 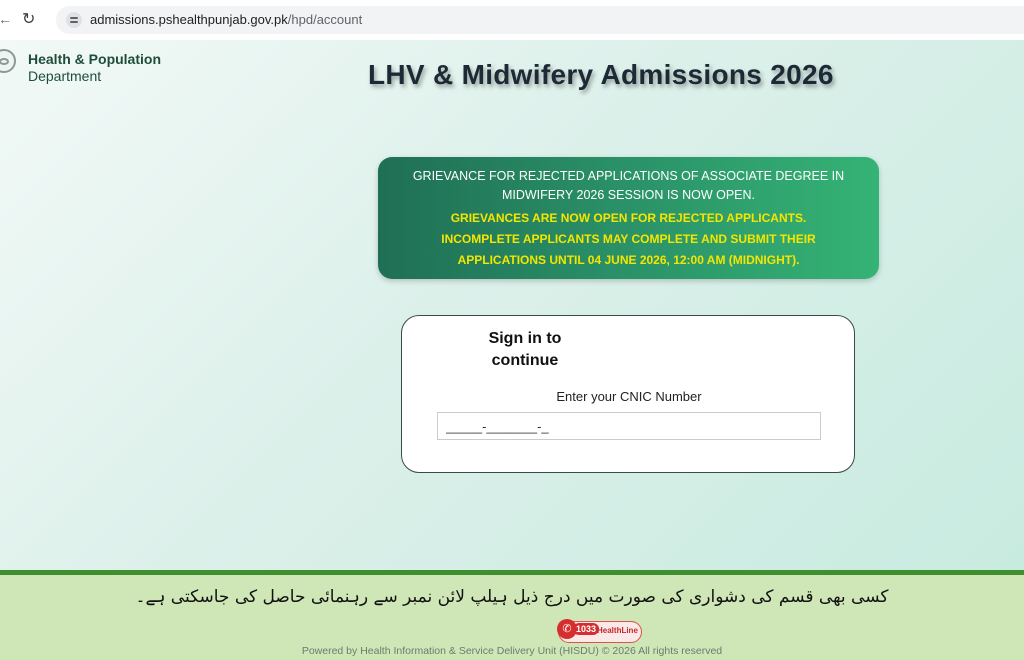 What do you see at coordinates (586, 629) in the screenshot?
I see `helpline-number: 1033` at bounding box center [586, 629].